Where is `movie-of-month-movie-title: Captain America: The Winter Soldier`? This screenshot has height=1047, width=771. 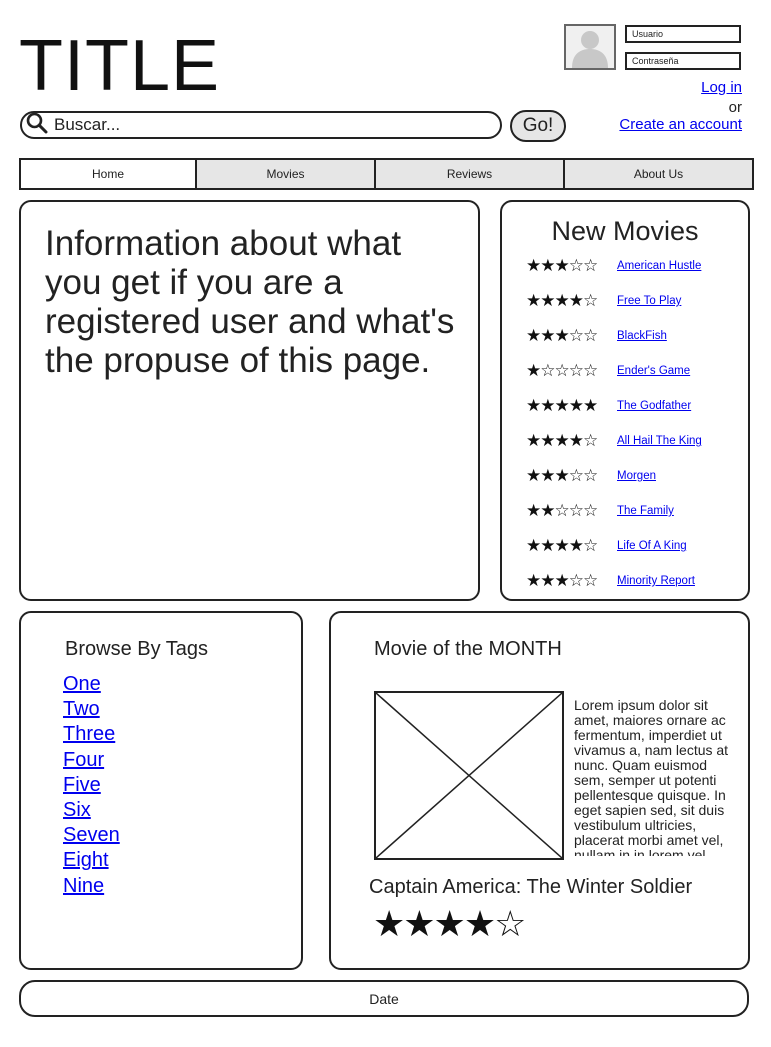
movie-of-month-movie-title: Captain America: The Winter Soldier is located at coordinates (530, 887).